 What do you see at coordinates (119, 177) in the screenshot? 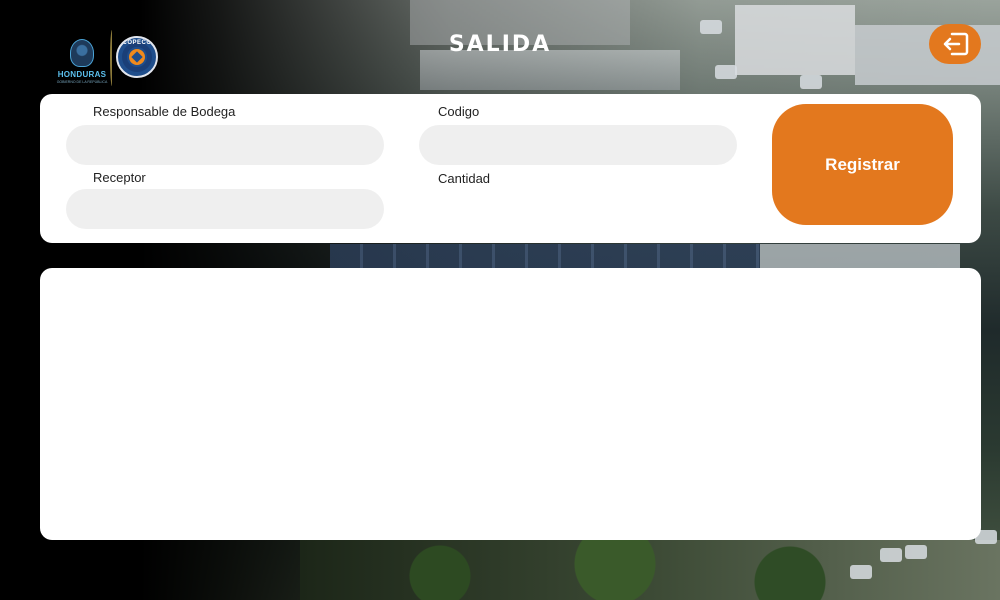
I see `receptor-label: Receptor` at bounding box center [119, 177].